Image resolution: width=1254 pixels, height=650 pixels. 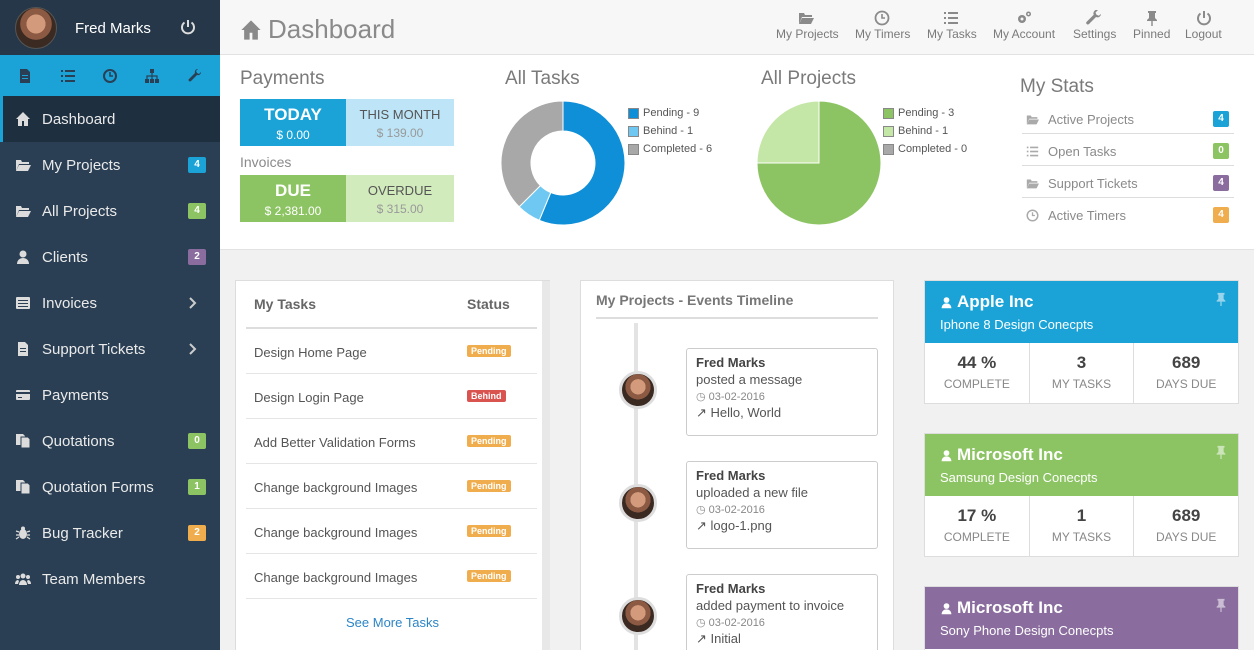 I want to click on count-badge: 2, so click(x=197, y=533).